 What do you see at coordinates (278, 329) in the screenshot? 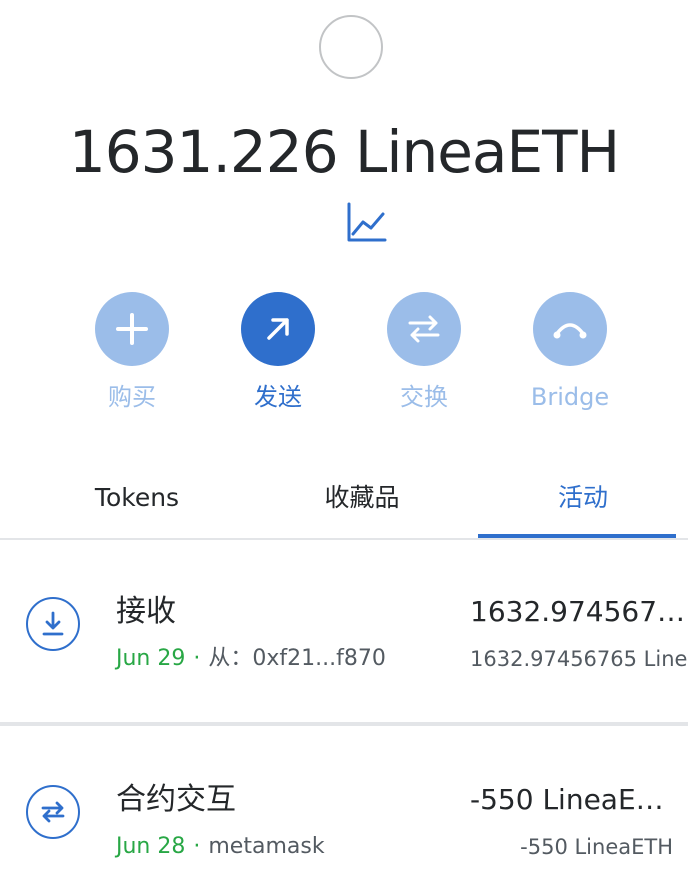
I see `arrow-up-right-icon` at bounding box center [278, 329].